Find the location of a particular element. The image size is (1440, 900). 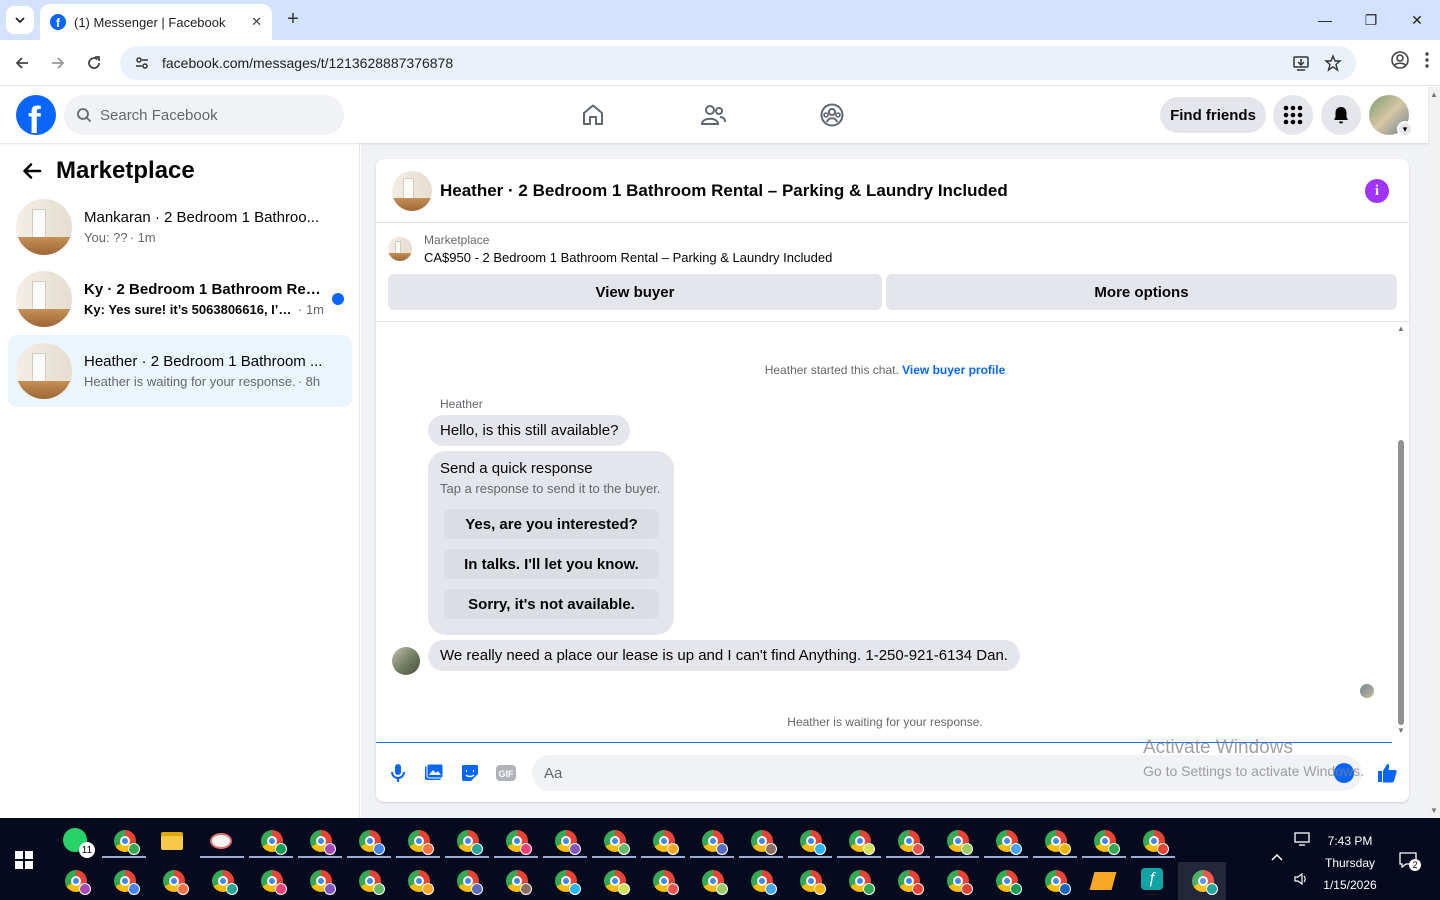

nav-groups is located at coordinates (832, 115).